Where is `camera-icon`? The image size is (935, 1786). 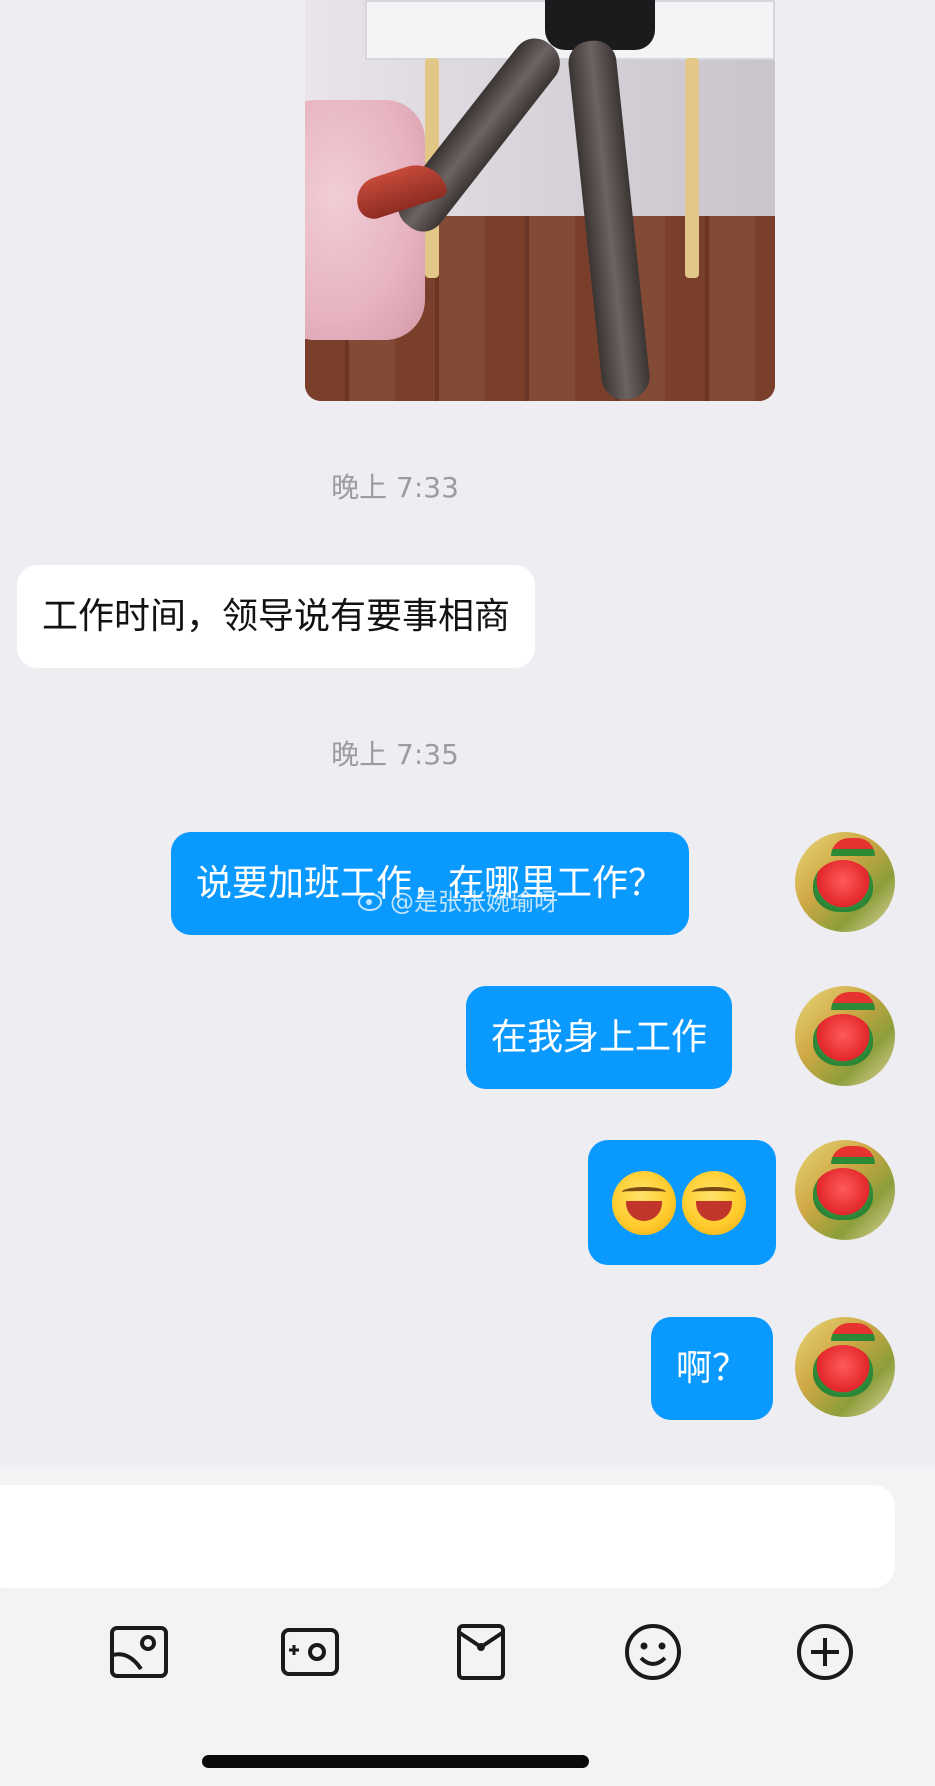
camera-icon is located at coordinates (310, 1652).